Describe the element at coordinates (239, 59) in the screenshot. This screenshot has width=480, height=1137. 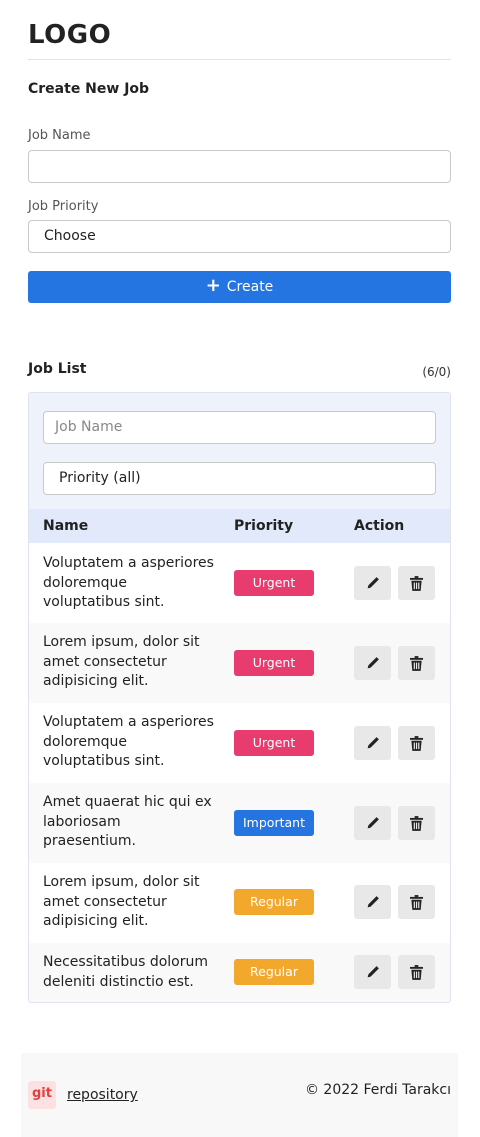
I see `header-divider` at that location.